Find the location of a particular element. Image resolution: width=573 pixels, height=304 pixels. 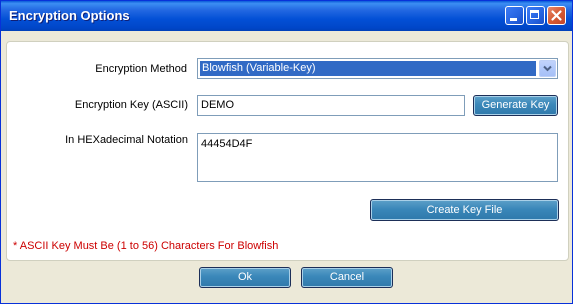

encryption-key-field: DEMO is located at coordinates (331, 105).